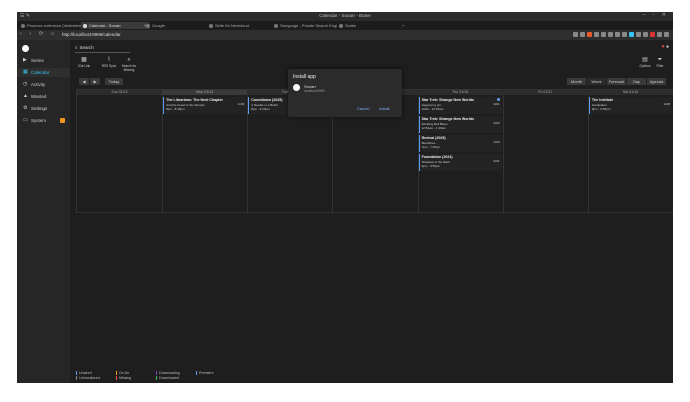 The width and height of the screenshot is (690, 402). What do you see at coordinates (656, 81) in the screenshot?
I see `view-agenda-button: Agenda` at bounding box center [656, 81].